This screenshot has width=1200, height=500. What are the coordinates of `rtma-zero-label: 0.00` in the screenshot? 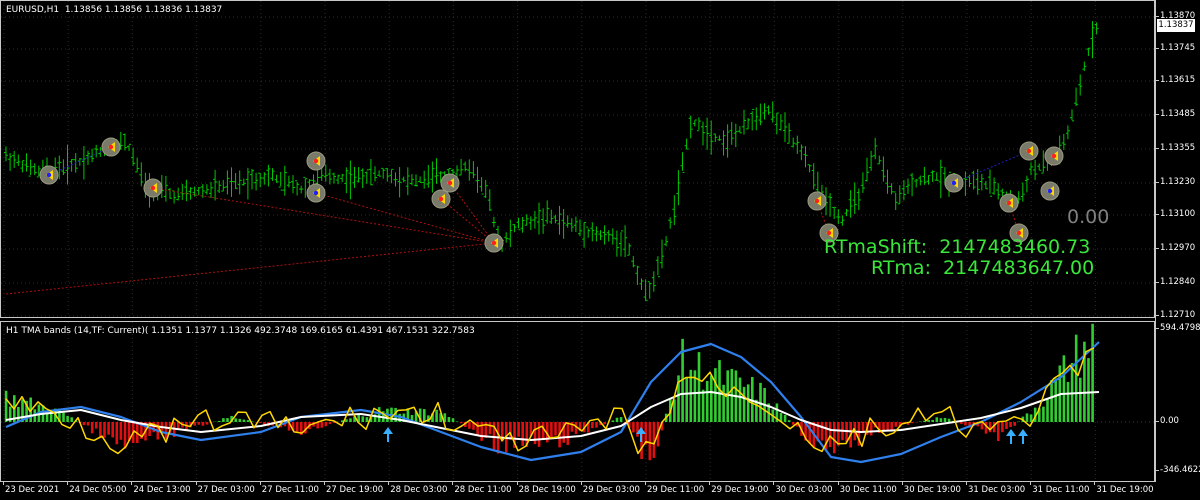 It's located at (1088, 217).